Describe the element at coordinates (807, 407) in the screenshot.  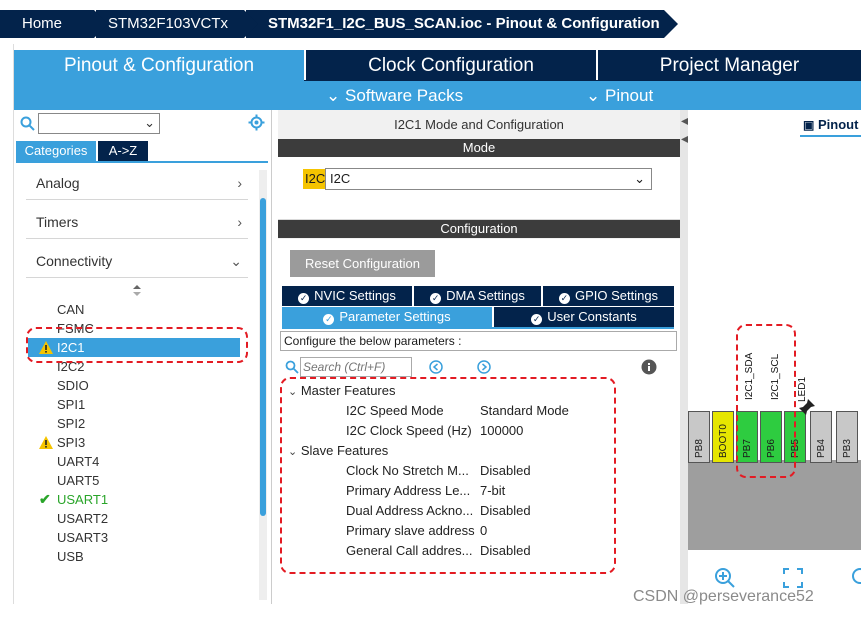
I see `pushpin-icon` at that location.